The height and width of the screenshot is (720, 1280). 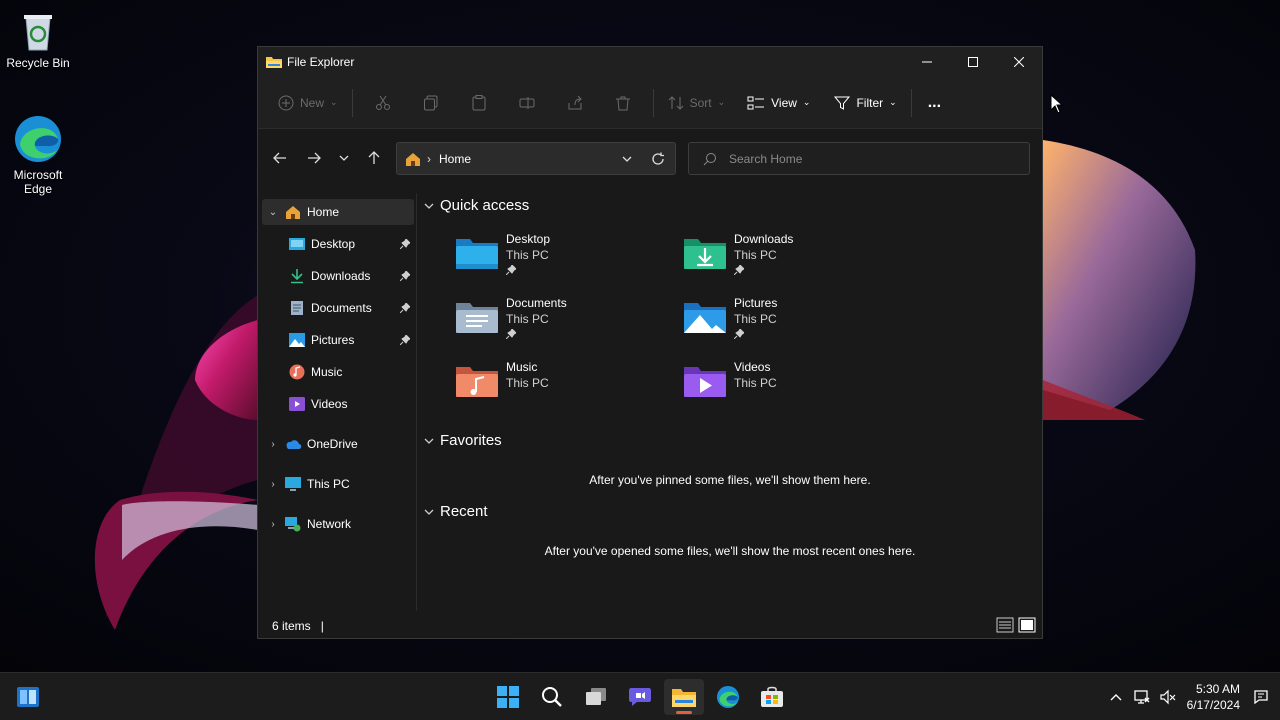 What do you see at coordinates (383, 103) in the screenshot?
I see `cut-button` at bounding box center [383, 103].